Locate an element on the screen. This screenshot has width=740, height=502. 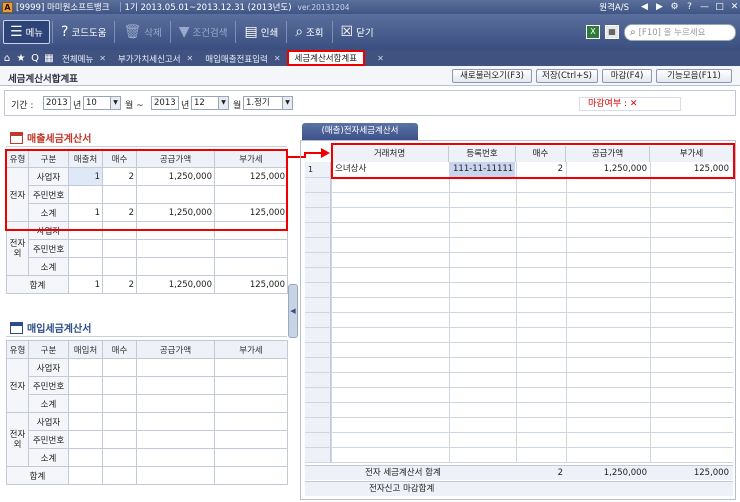
tab-tax-invoice-summary: 세금계산서합계표 is located at coordinates (326, 58).